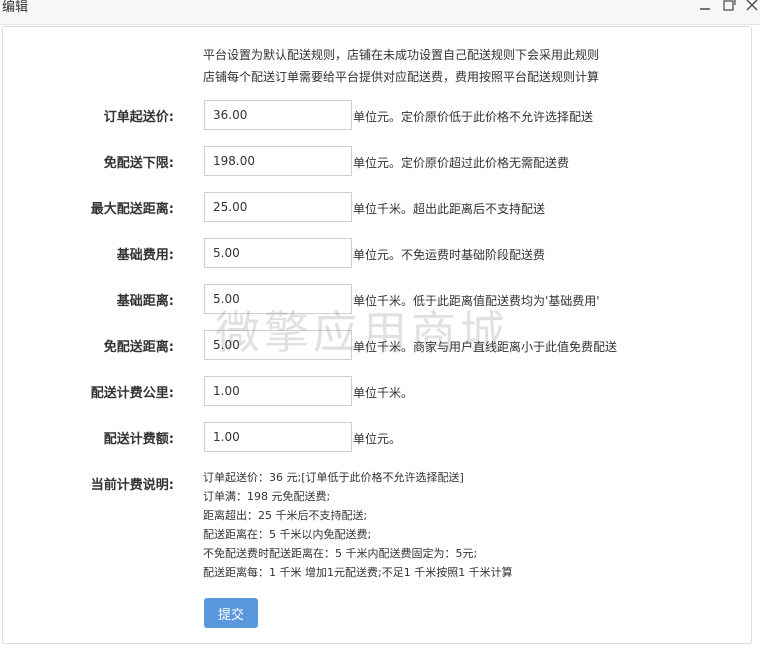  I want to click on description-line: 距离超出：25 千米后不支持配送;, so click(285, 515).